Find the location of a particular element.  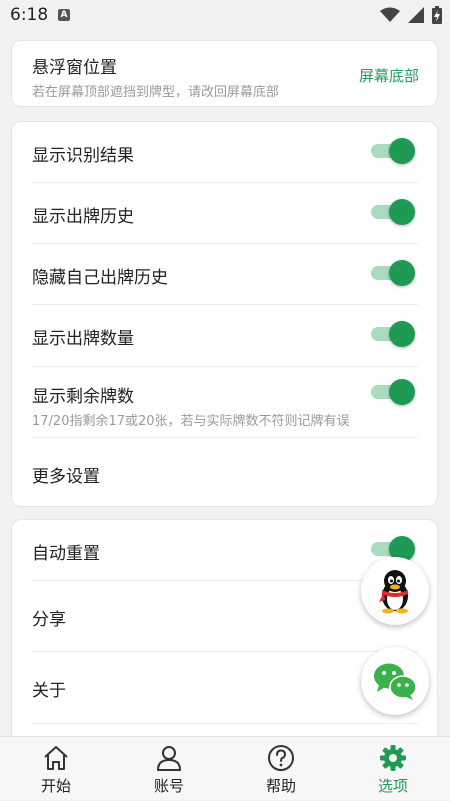

about-label: 关于 is located at coordinates (49, 691).